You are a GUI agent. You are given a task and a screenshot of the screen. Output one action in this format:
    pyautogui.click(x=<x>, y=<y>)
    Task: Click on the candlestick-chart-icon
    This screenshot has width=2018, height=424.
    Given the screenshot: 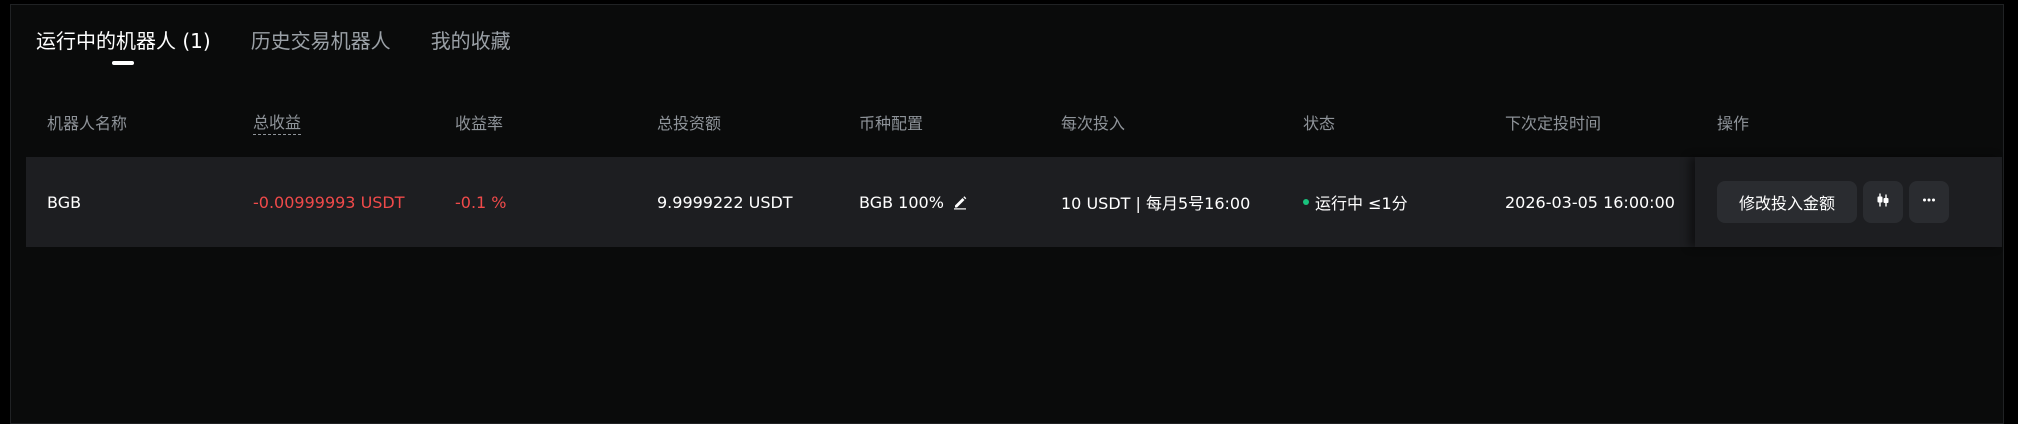 What is the action you would take?
    pyautogui.click(x=1883, y=202)
    